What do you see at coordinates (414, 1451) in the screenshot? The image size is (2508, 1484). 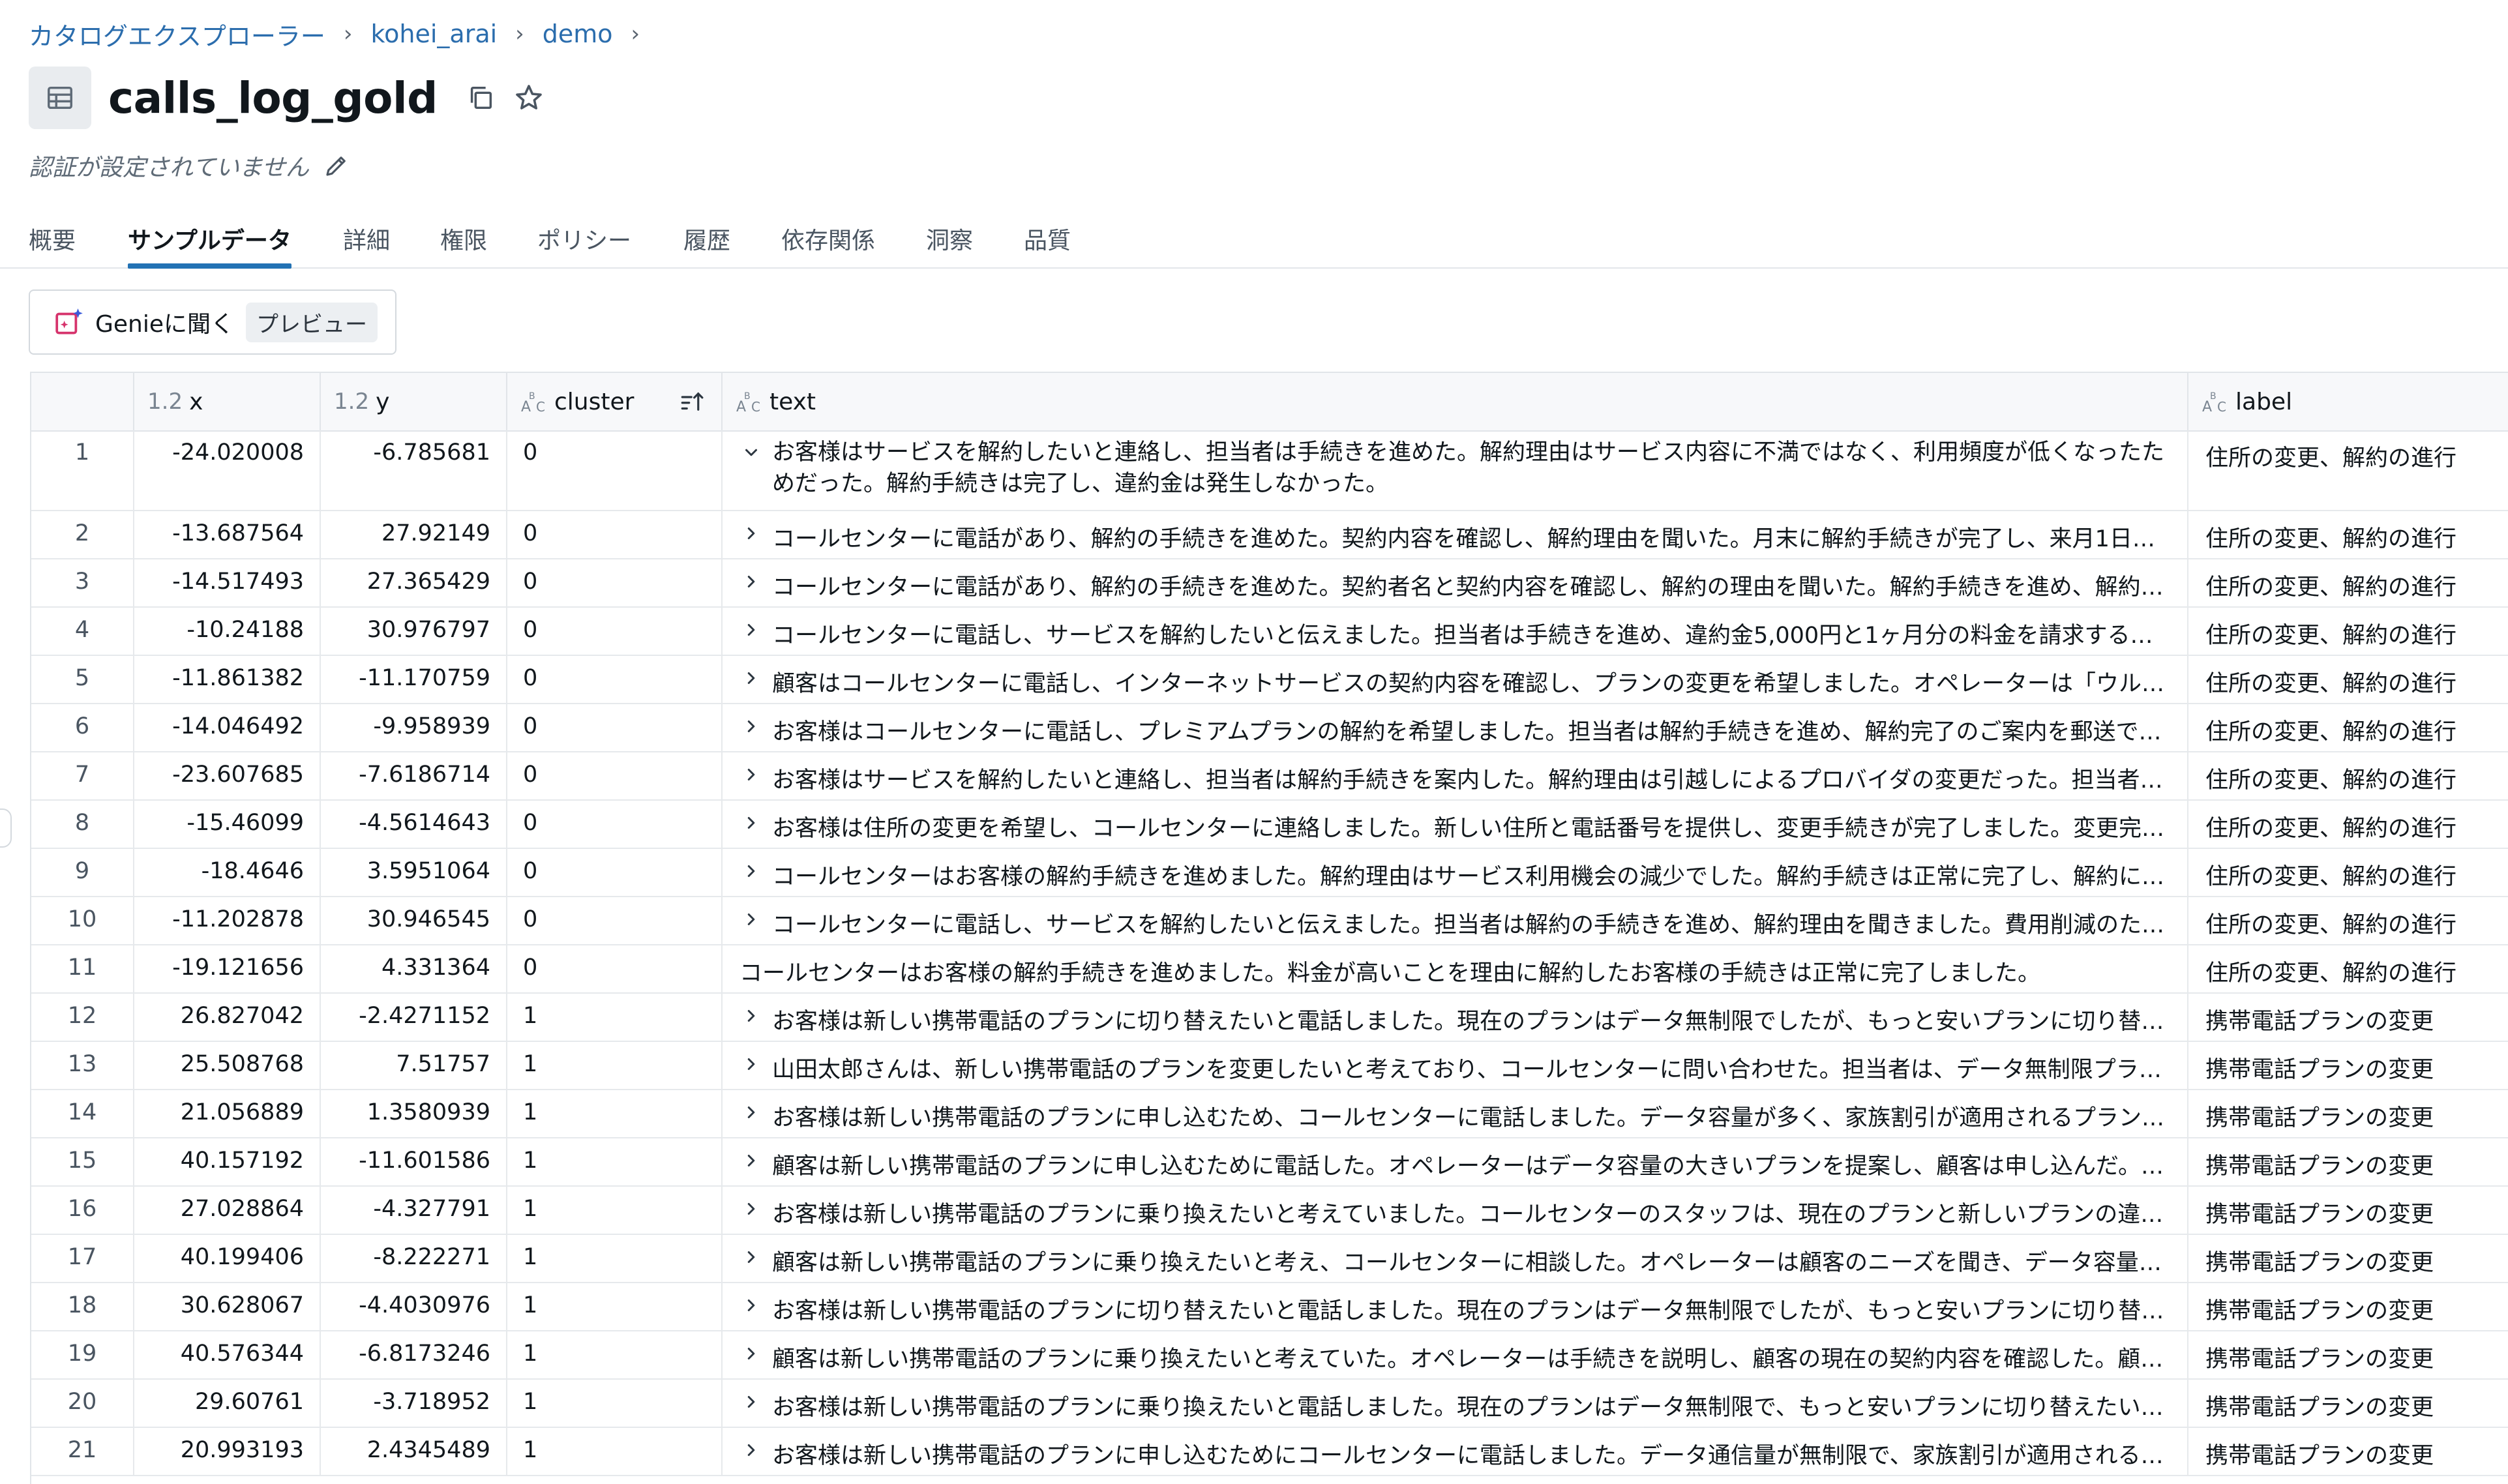 I see `y-cell: 2.4345489` at bounding box center [414, 1451].